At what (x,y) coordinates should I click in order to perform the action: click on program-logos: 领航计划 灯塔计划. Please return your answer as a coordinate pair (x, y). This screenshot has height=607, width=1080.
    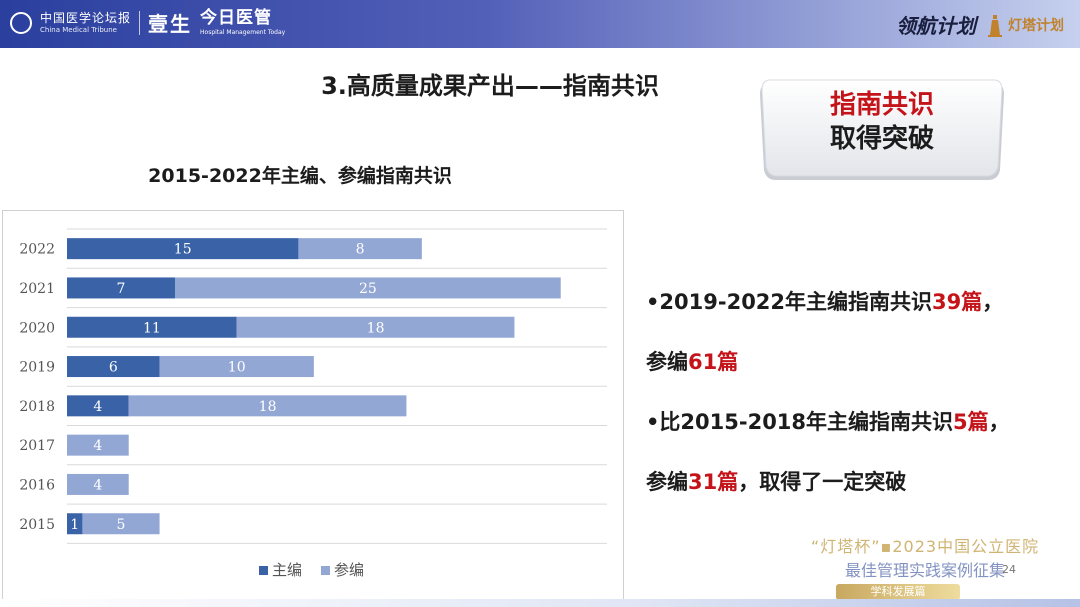
    Looking at the image, I should click on (980, 24).